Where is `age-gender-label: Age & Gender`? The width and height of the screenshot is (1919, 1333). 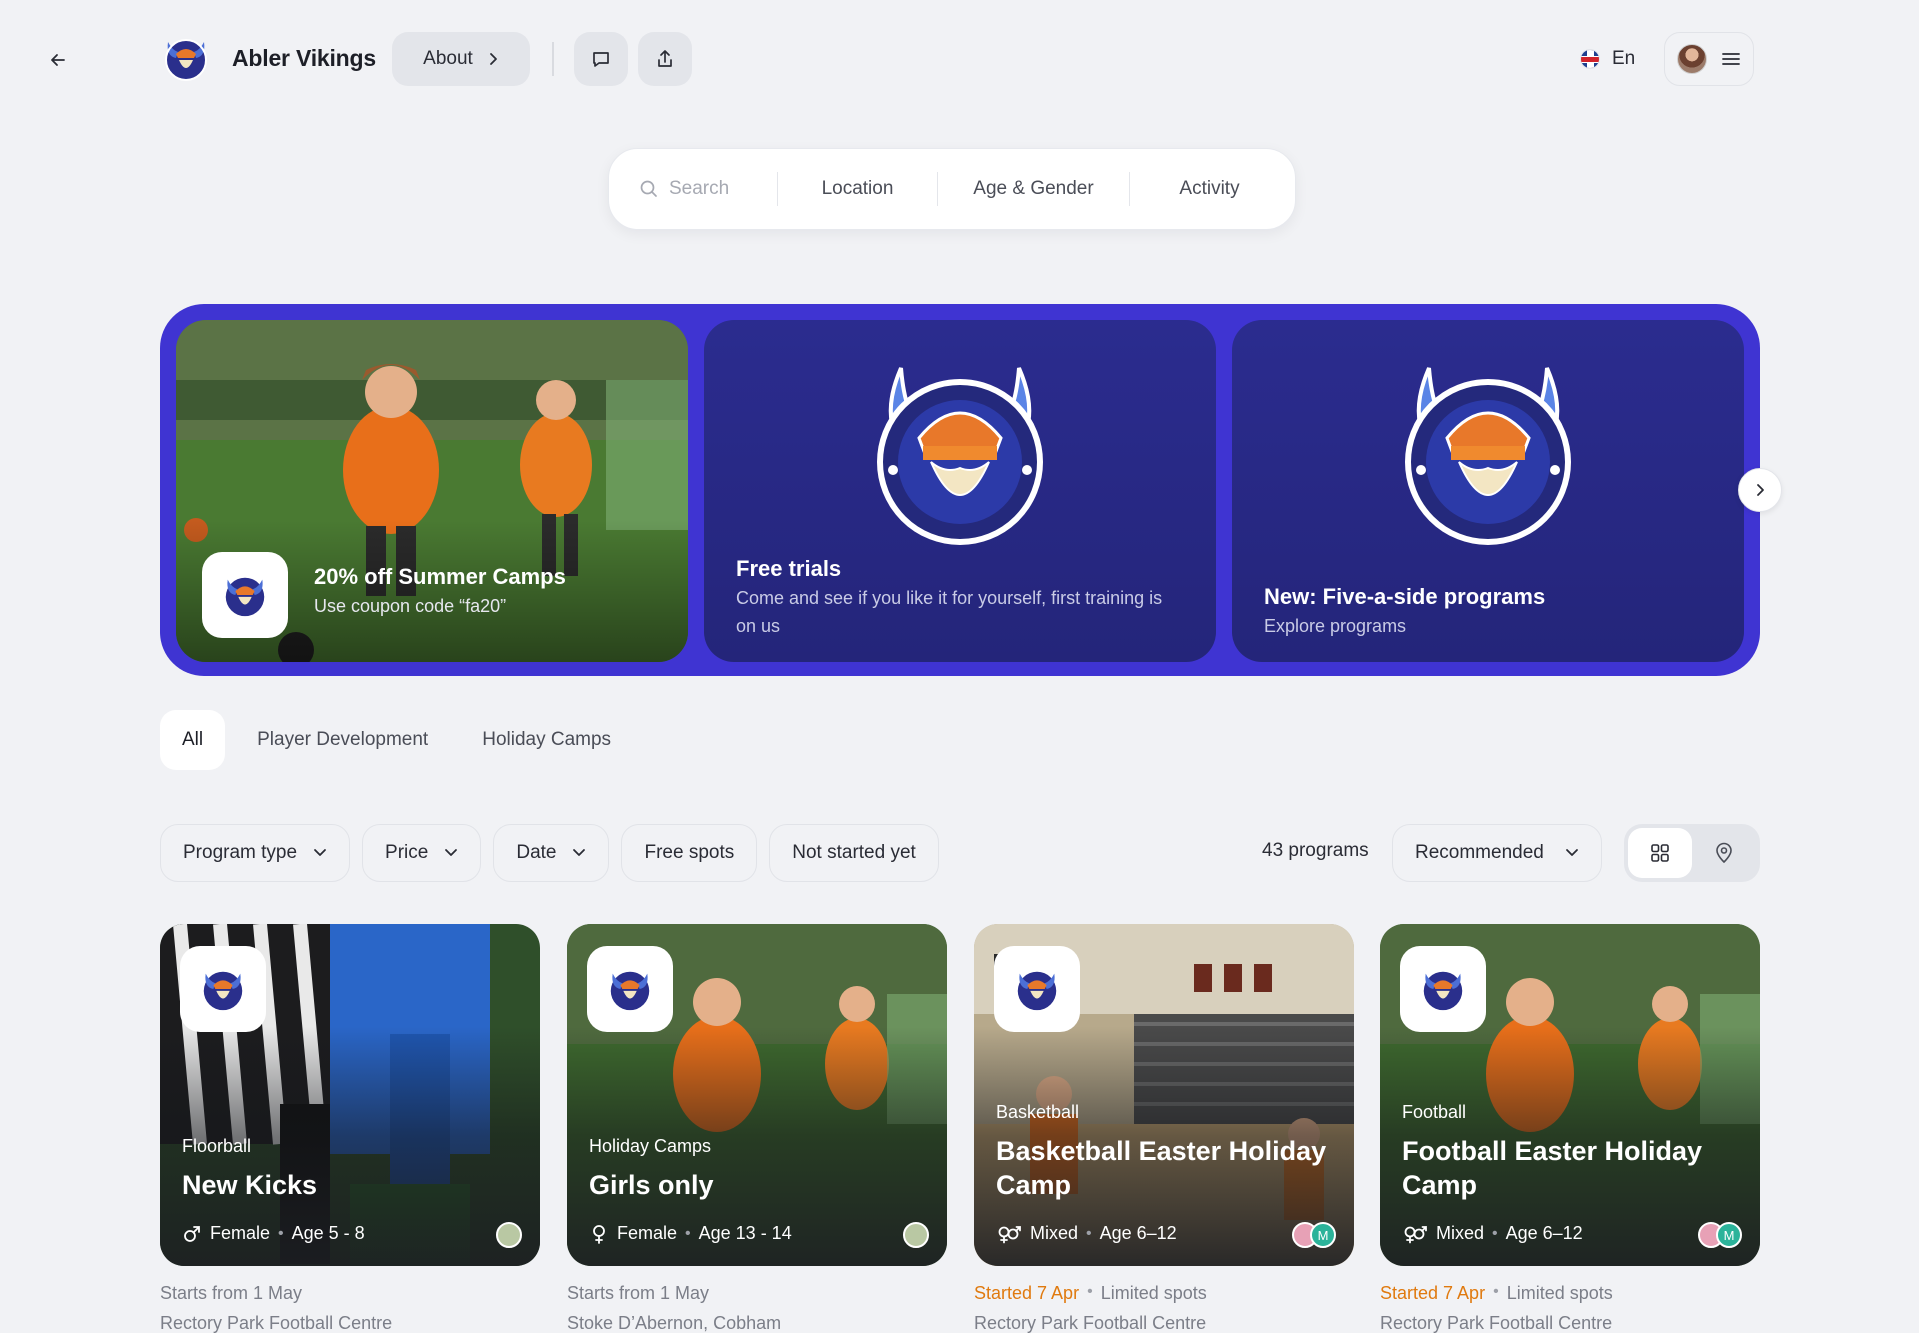
age-gender-label: Age & Gender is located at coordinates (1033, 188).